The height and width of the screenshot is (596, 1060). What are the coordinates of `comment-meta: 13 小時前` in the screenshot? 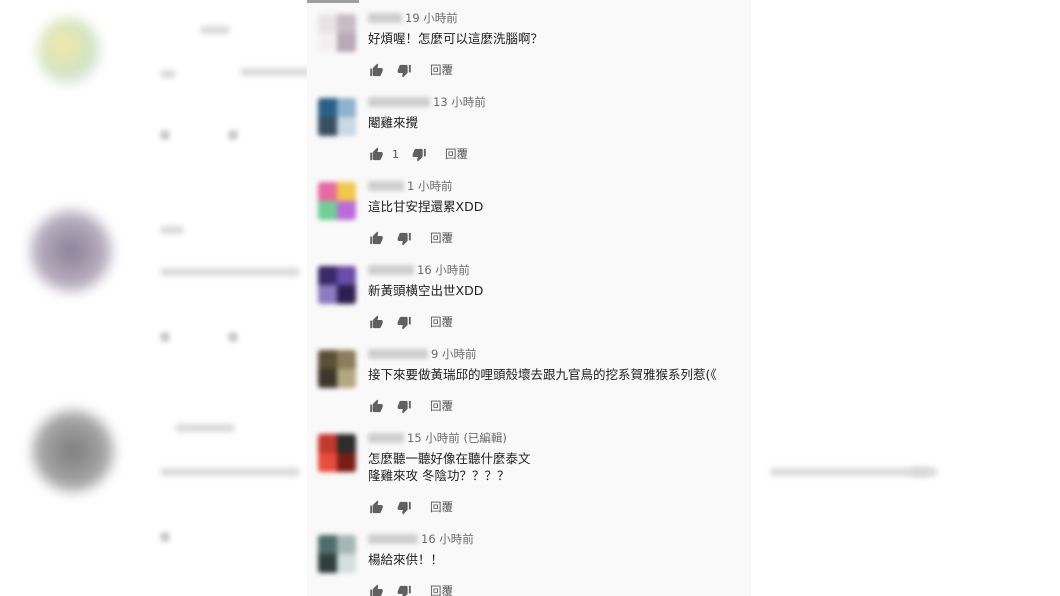 It's located at (427, 102).